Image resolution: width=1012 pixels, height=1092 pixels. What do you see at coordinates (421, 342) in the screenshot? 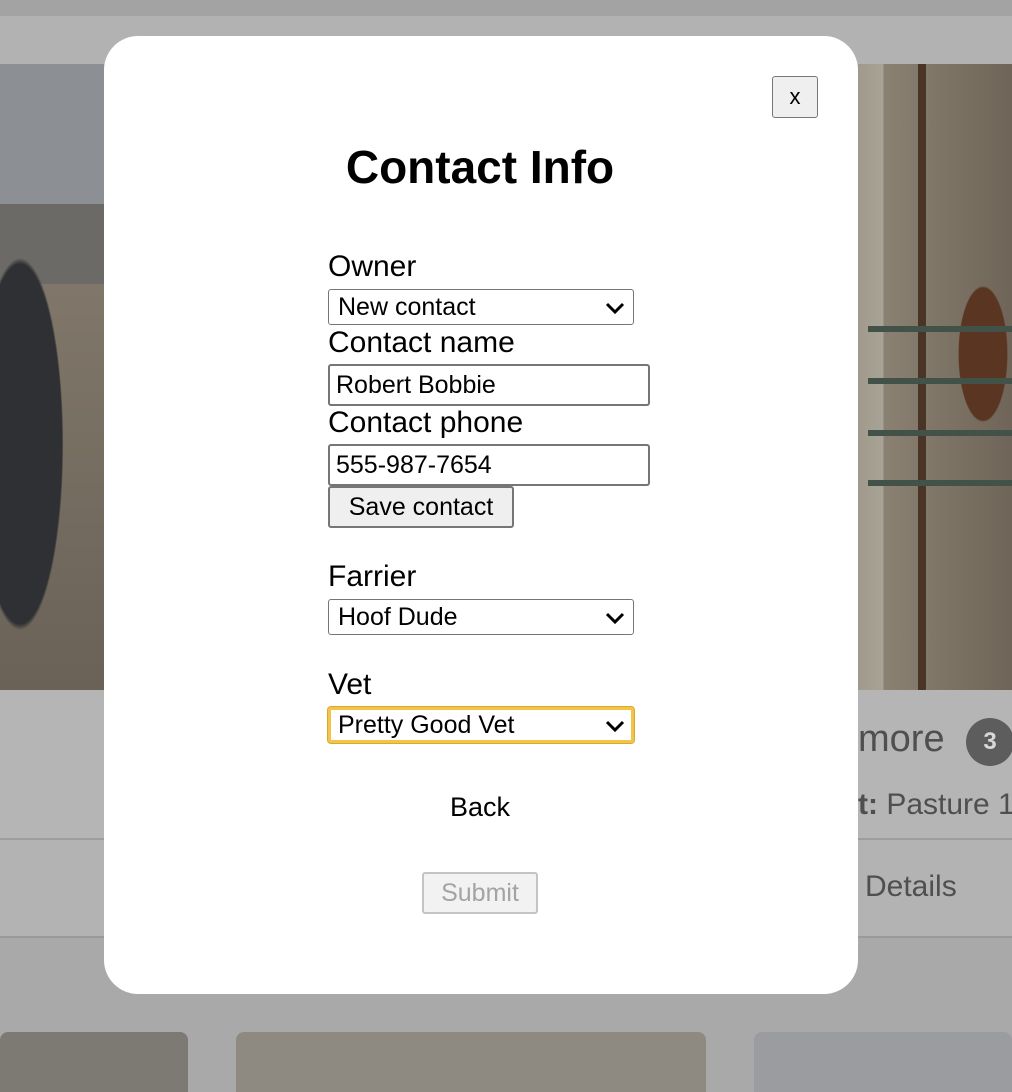
I see `contact-name-label: Contact name` at bounding box center [421, 342].